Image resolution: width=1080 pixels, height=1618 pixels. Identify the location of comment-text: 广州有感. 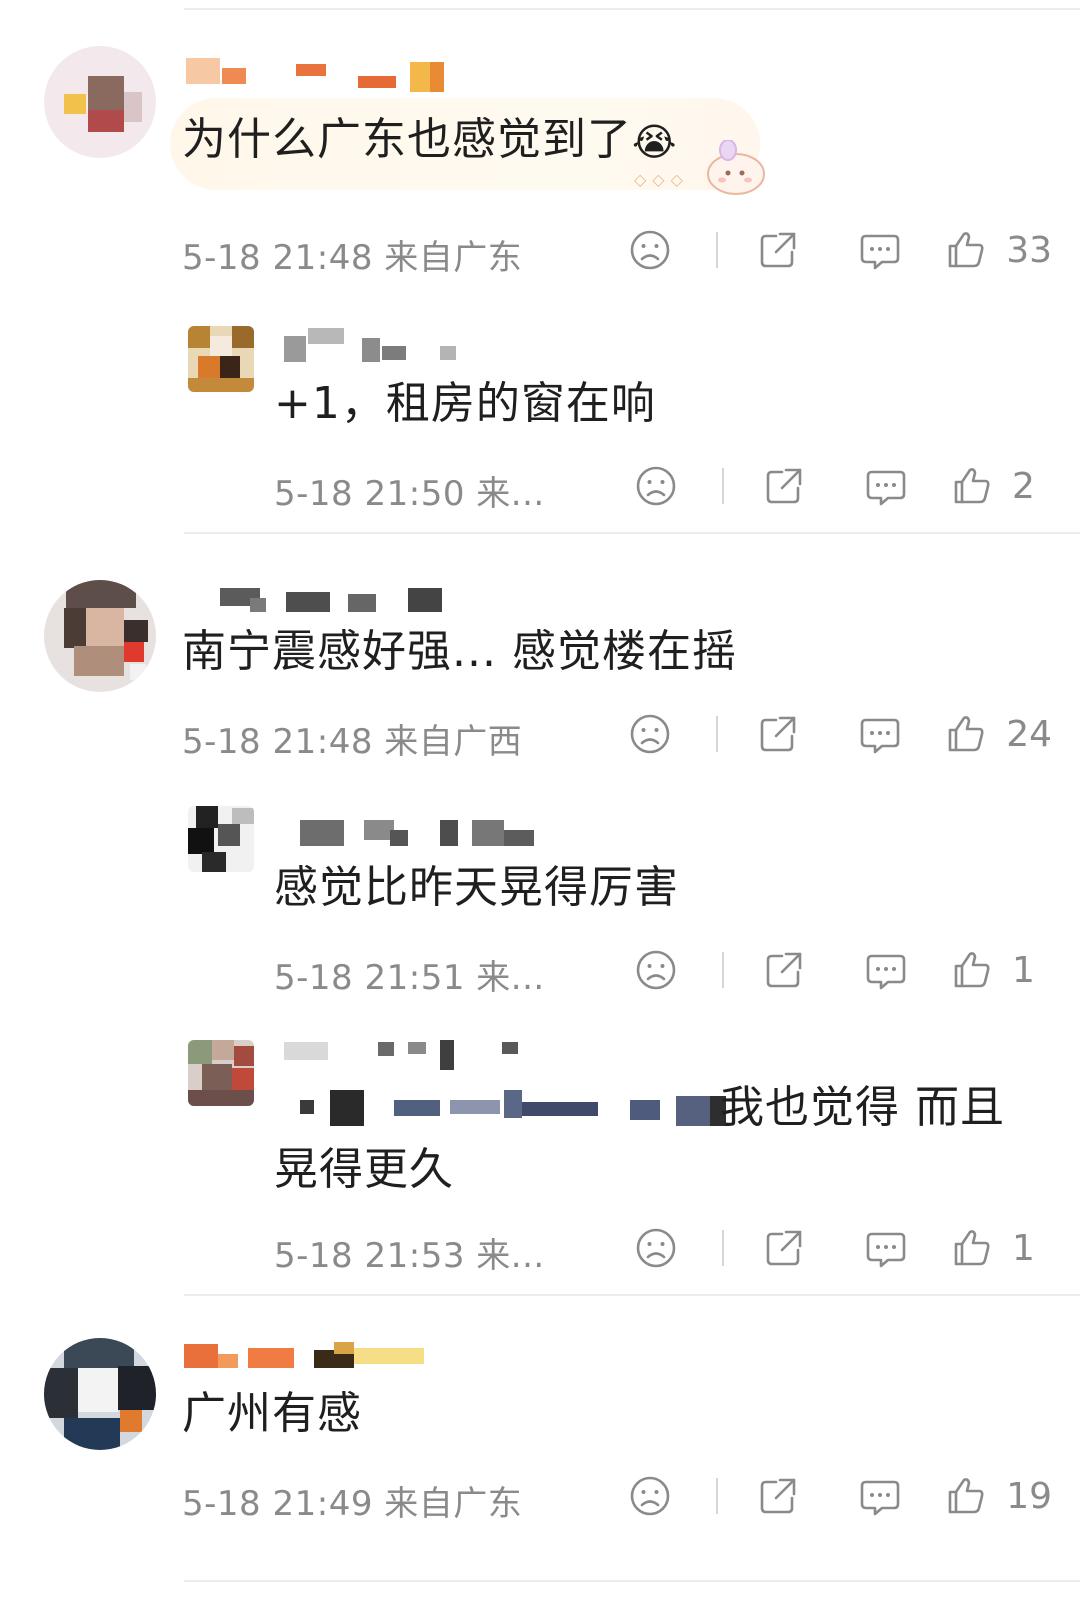
(272, 1413).